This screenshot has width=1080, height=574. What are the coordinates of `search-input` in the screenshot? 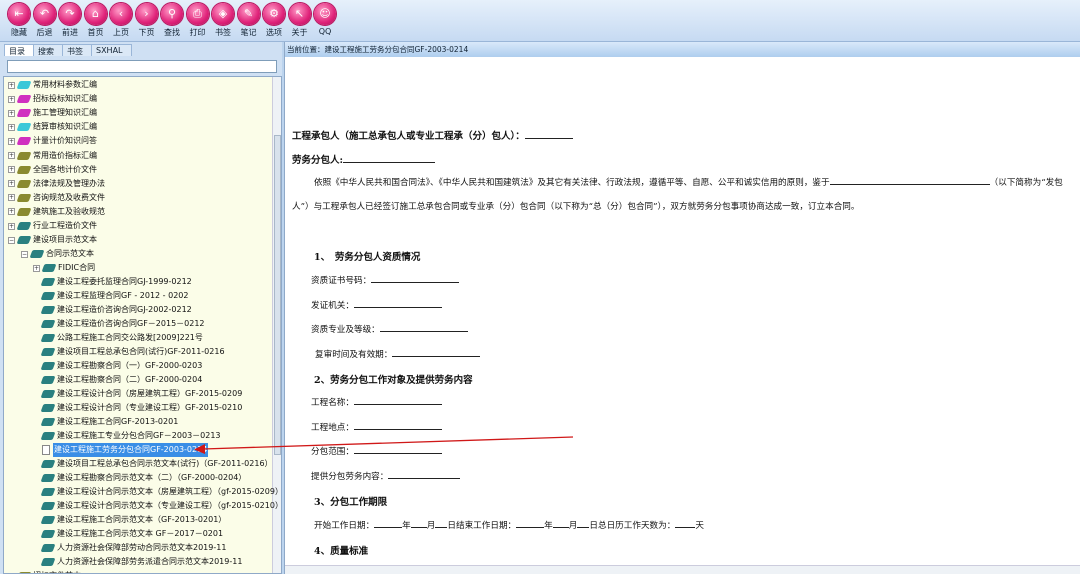 It's located at (142, 66).